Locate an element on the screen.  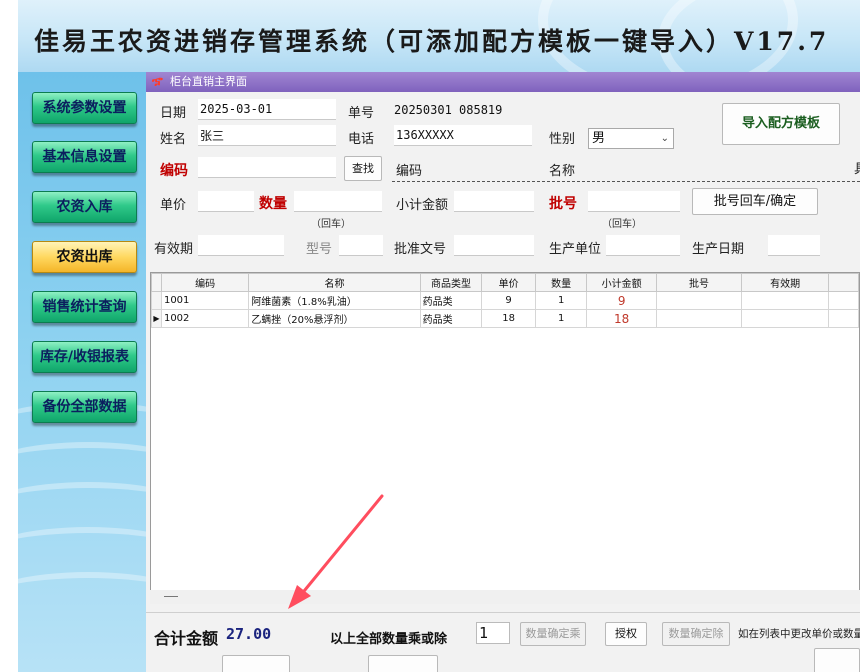
model-field is located at coordinates (361, 245).